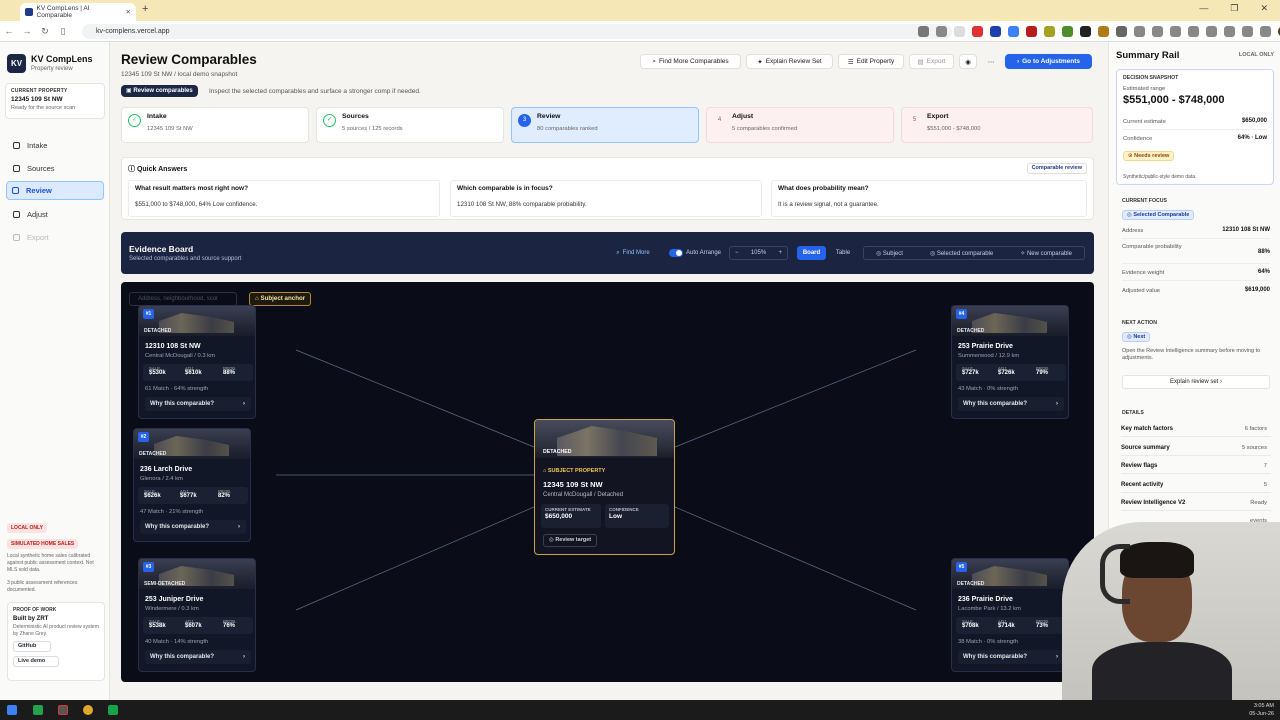 The height and width of the screenshot is (720, 1280). I want to click on sidebar-item-adjust: Adjust, so click(56, 214).